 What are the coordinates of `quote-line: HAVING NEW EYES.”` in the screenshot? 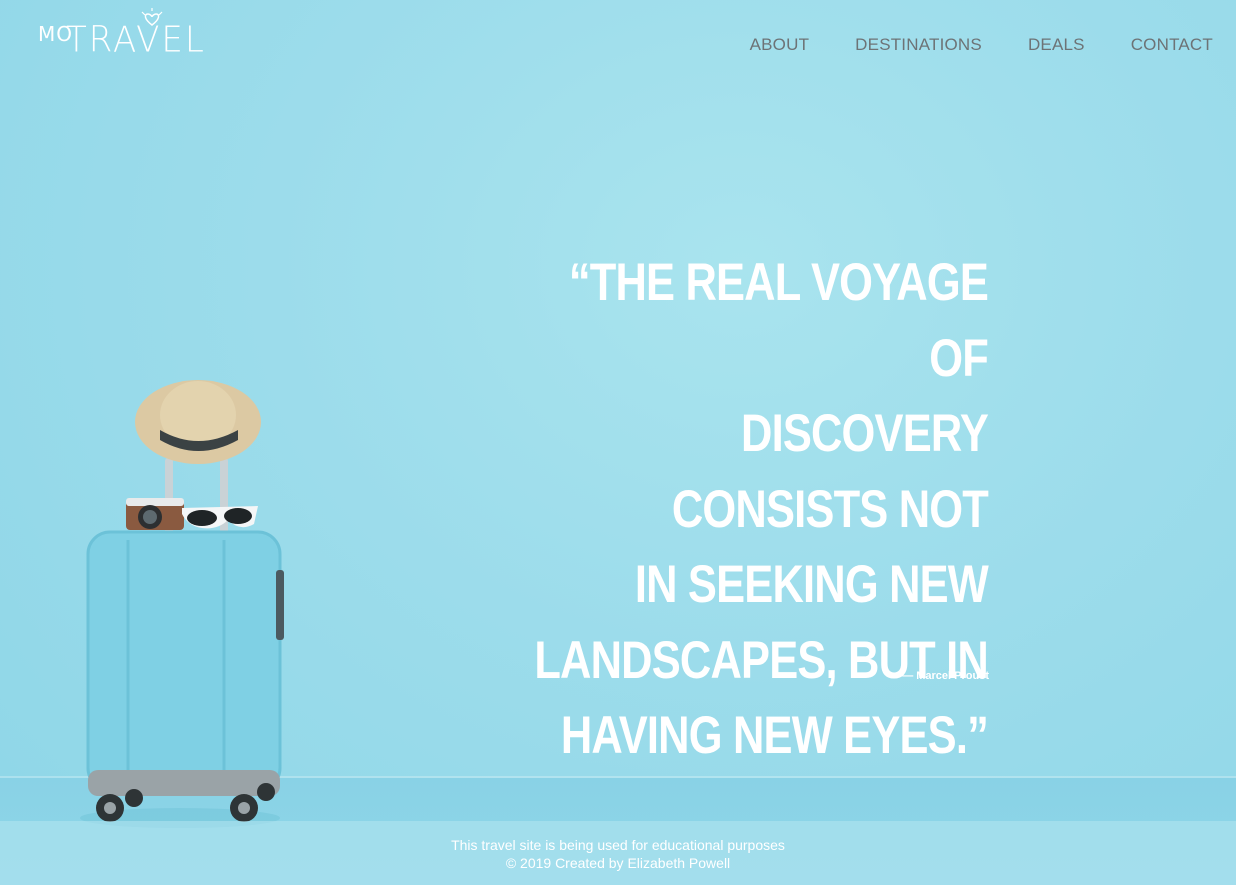 It's located at (774, 735).